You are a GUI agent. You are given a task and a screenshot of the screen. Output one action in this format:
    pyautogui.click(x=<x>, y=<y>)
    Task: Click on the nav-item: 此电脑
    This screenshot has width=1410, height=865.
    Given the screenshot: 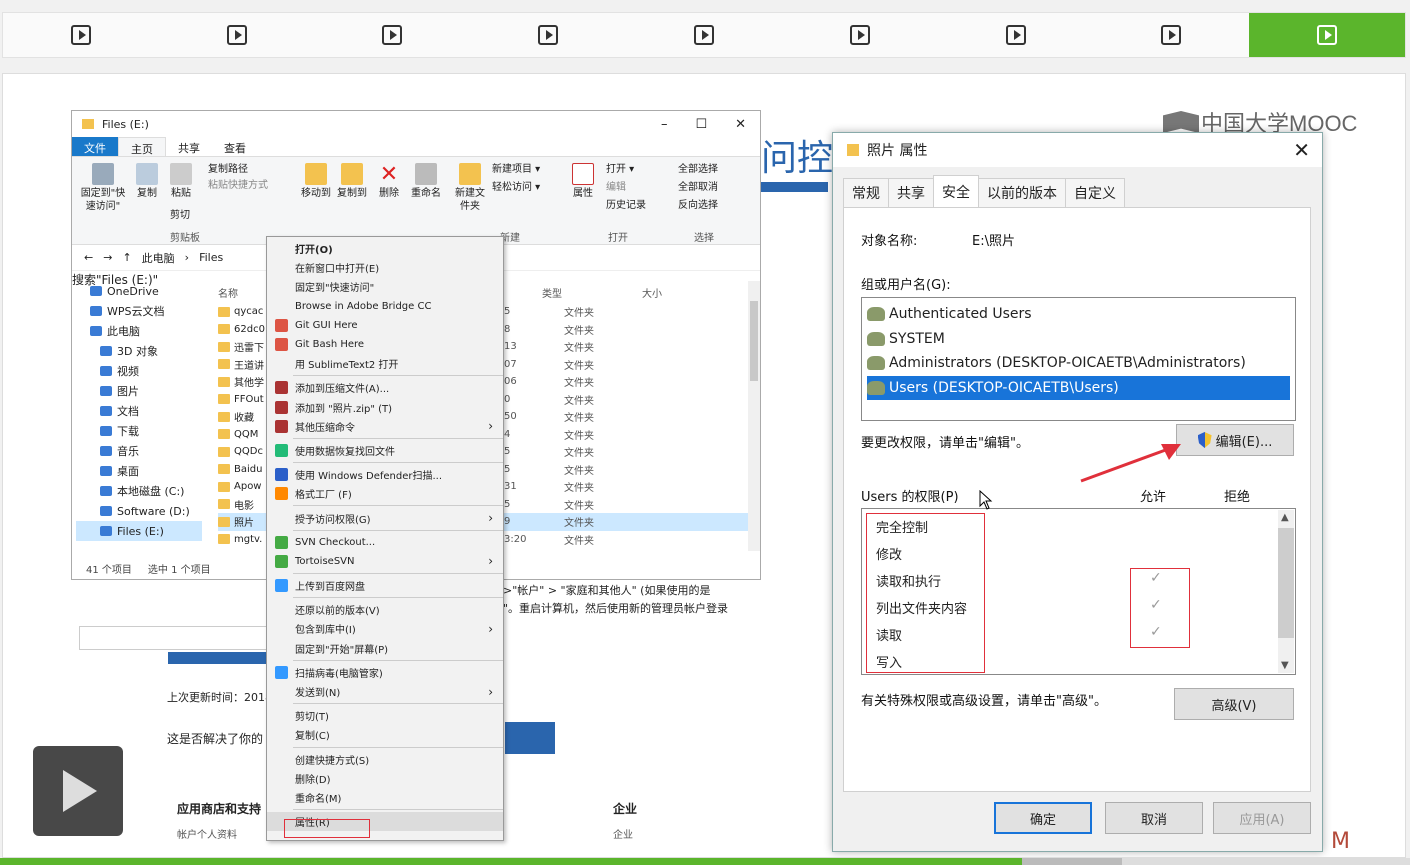 What is the action you would take?
    pyautogui.click(x=139, y=331)
    